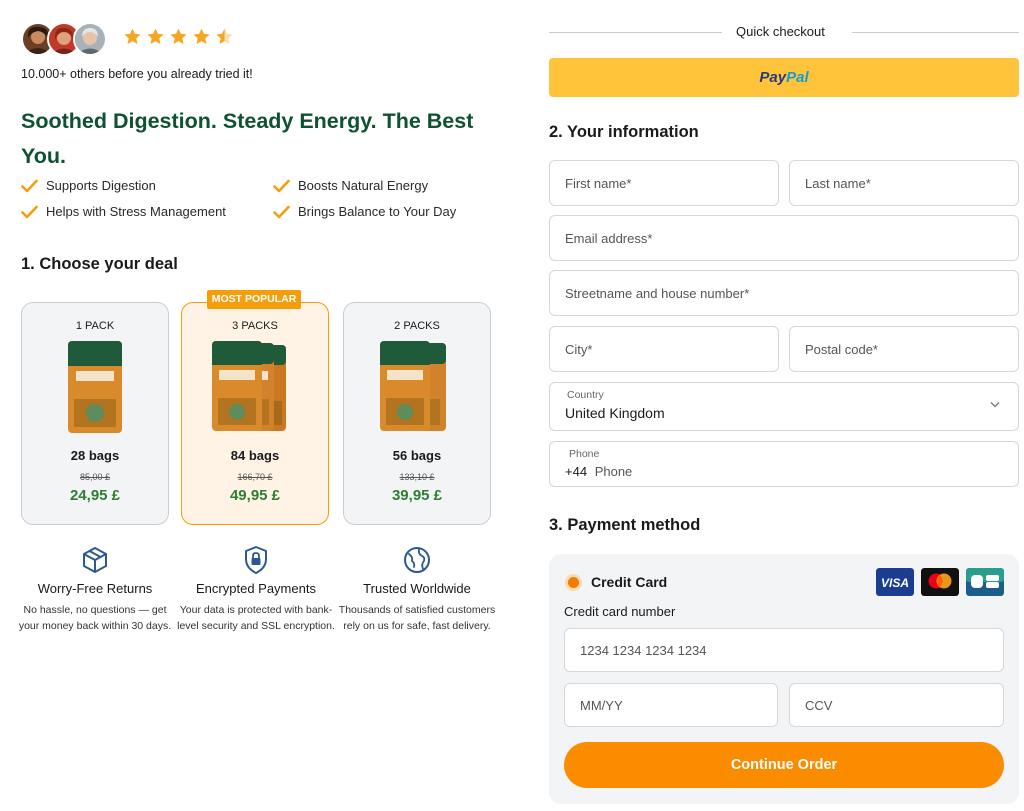 The height and width of the screenshot is (811, 1024). I want to click on first-name-field, so click(664, 183).